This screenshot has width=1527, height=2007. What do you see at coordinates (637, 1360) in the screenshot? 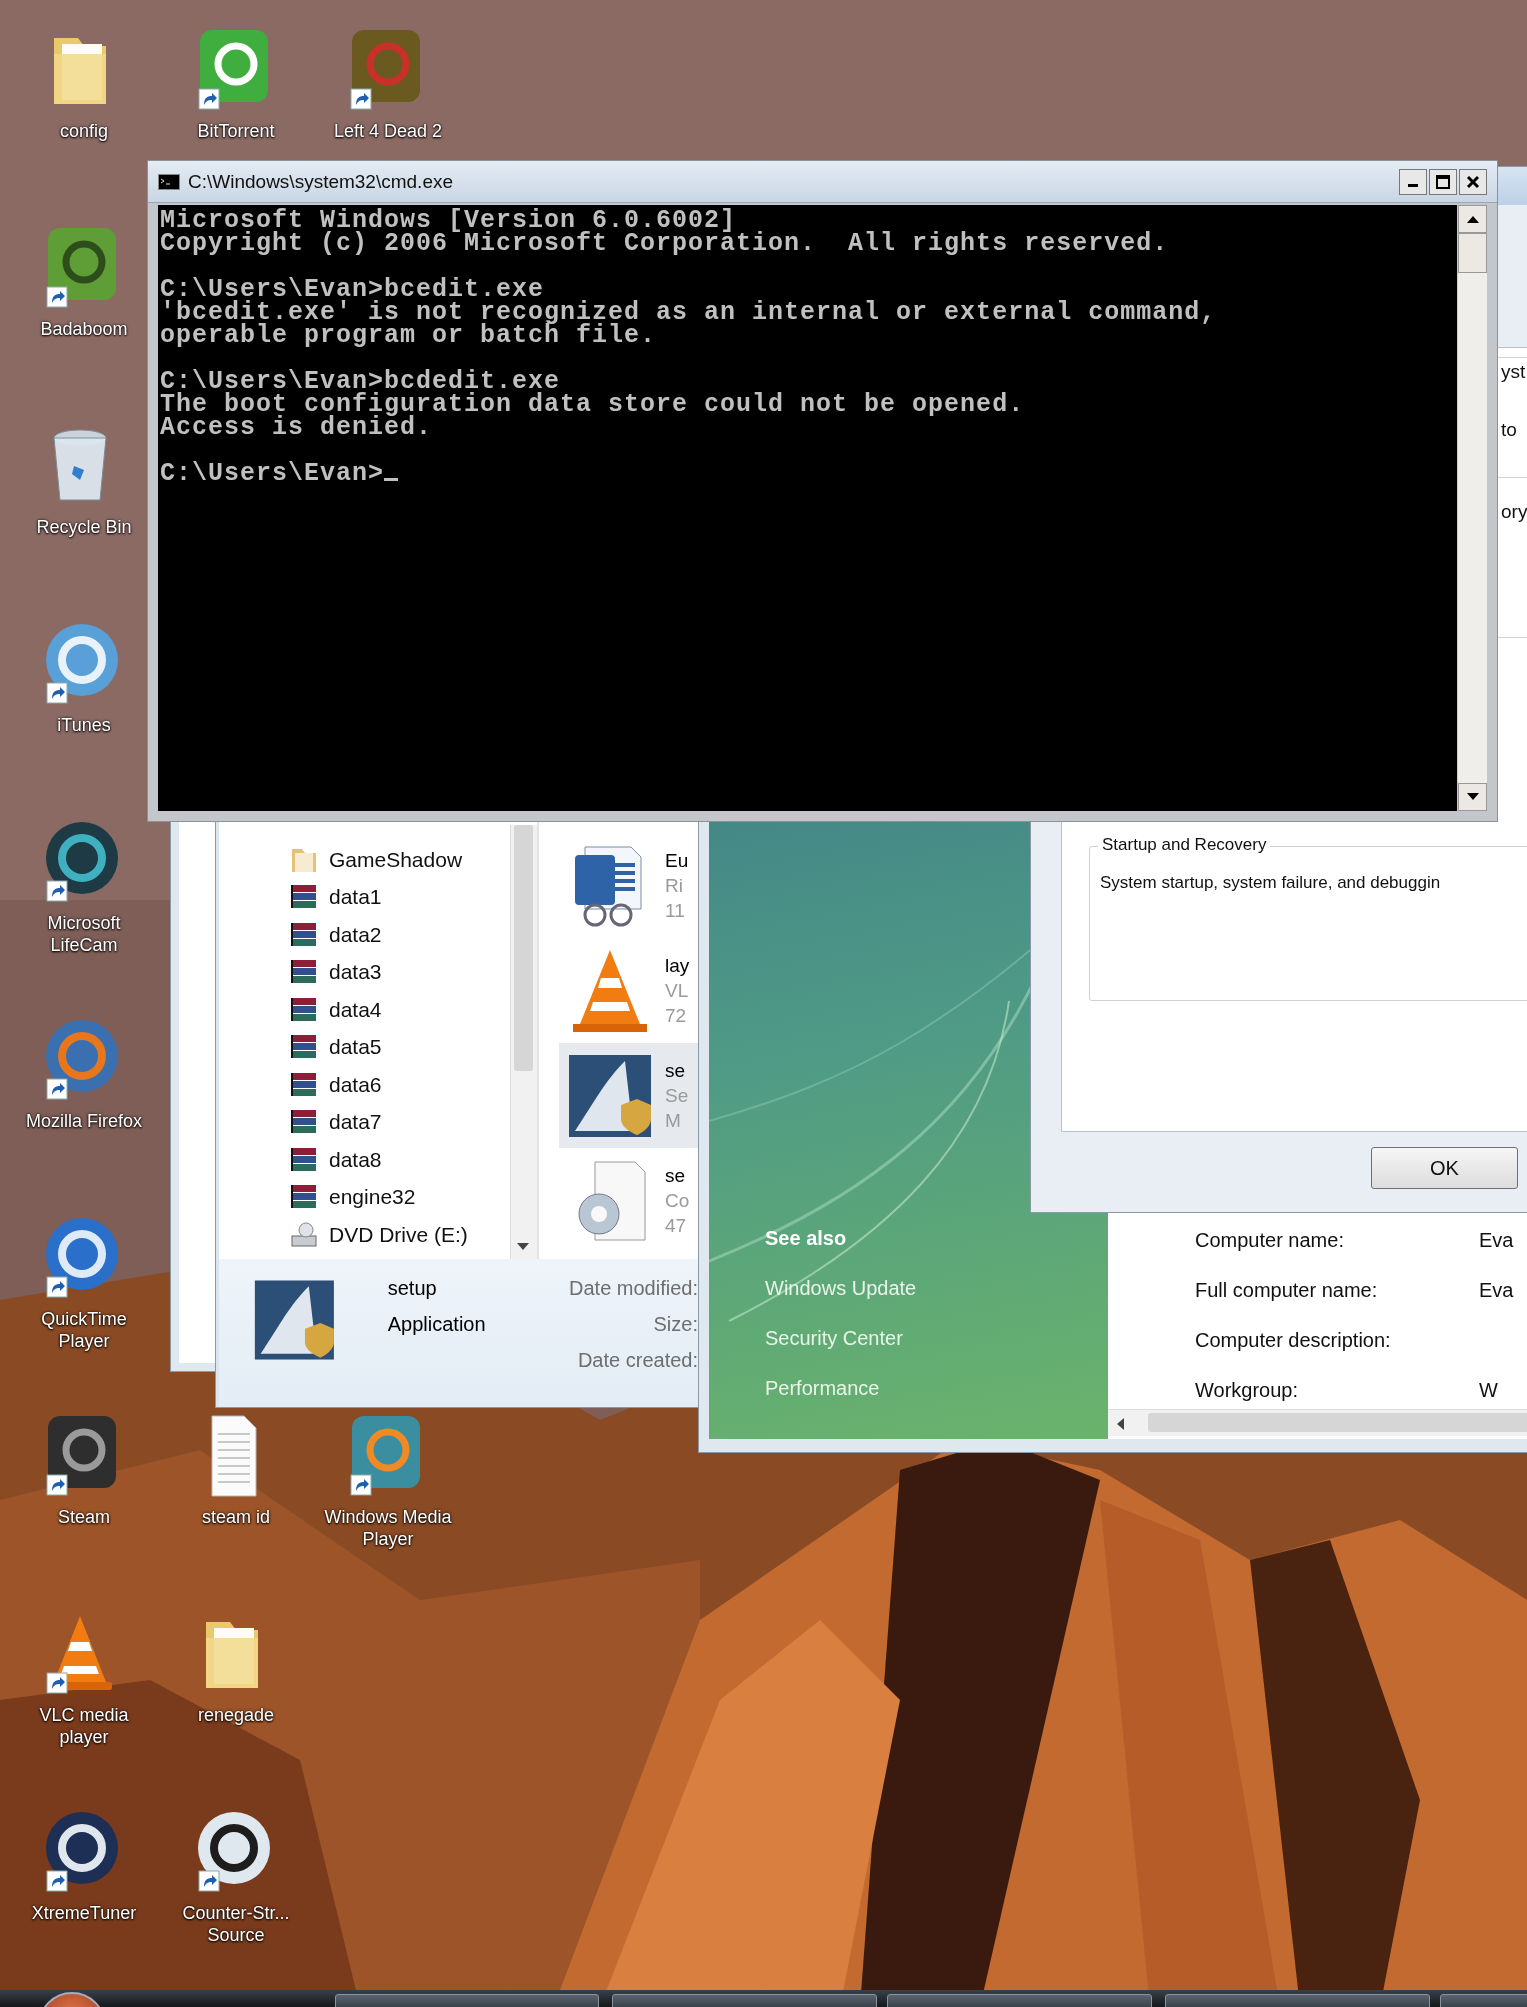
I see `property-label: Date created:` at bounding box center [637, 1360].